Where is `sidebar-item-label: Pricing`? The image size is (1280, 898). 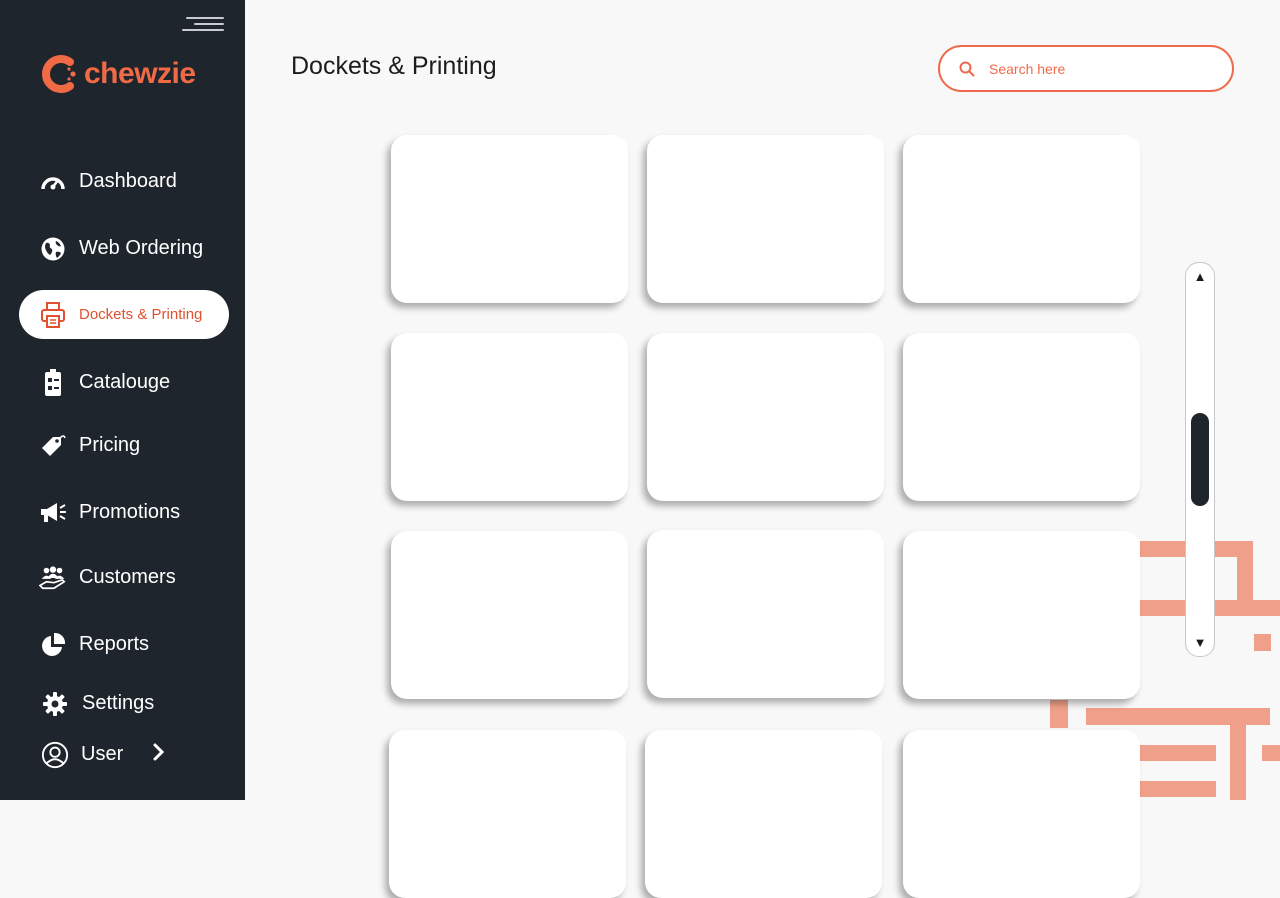
sidebar-item-label: Pricing is located at coordinates (110, 445).